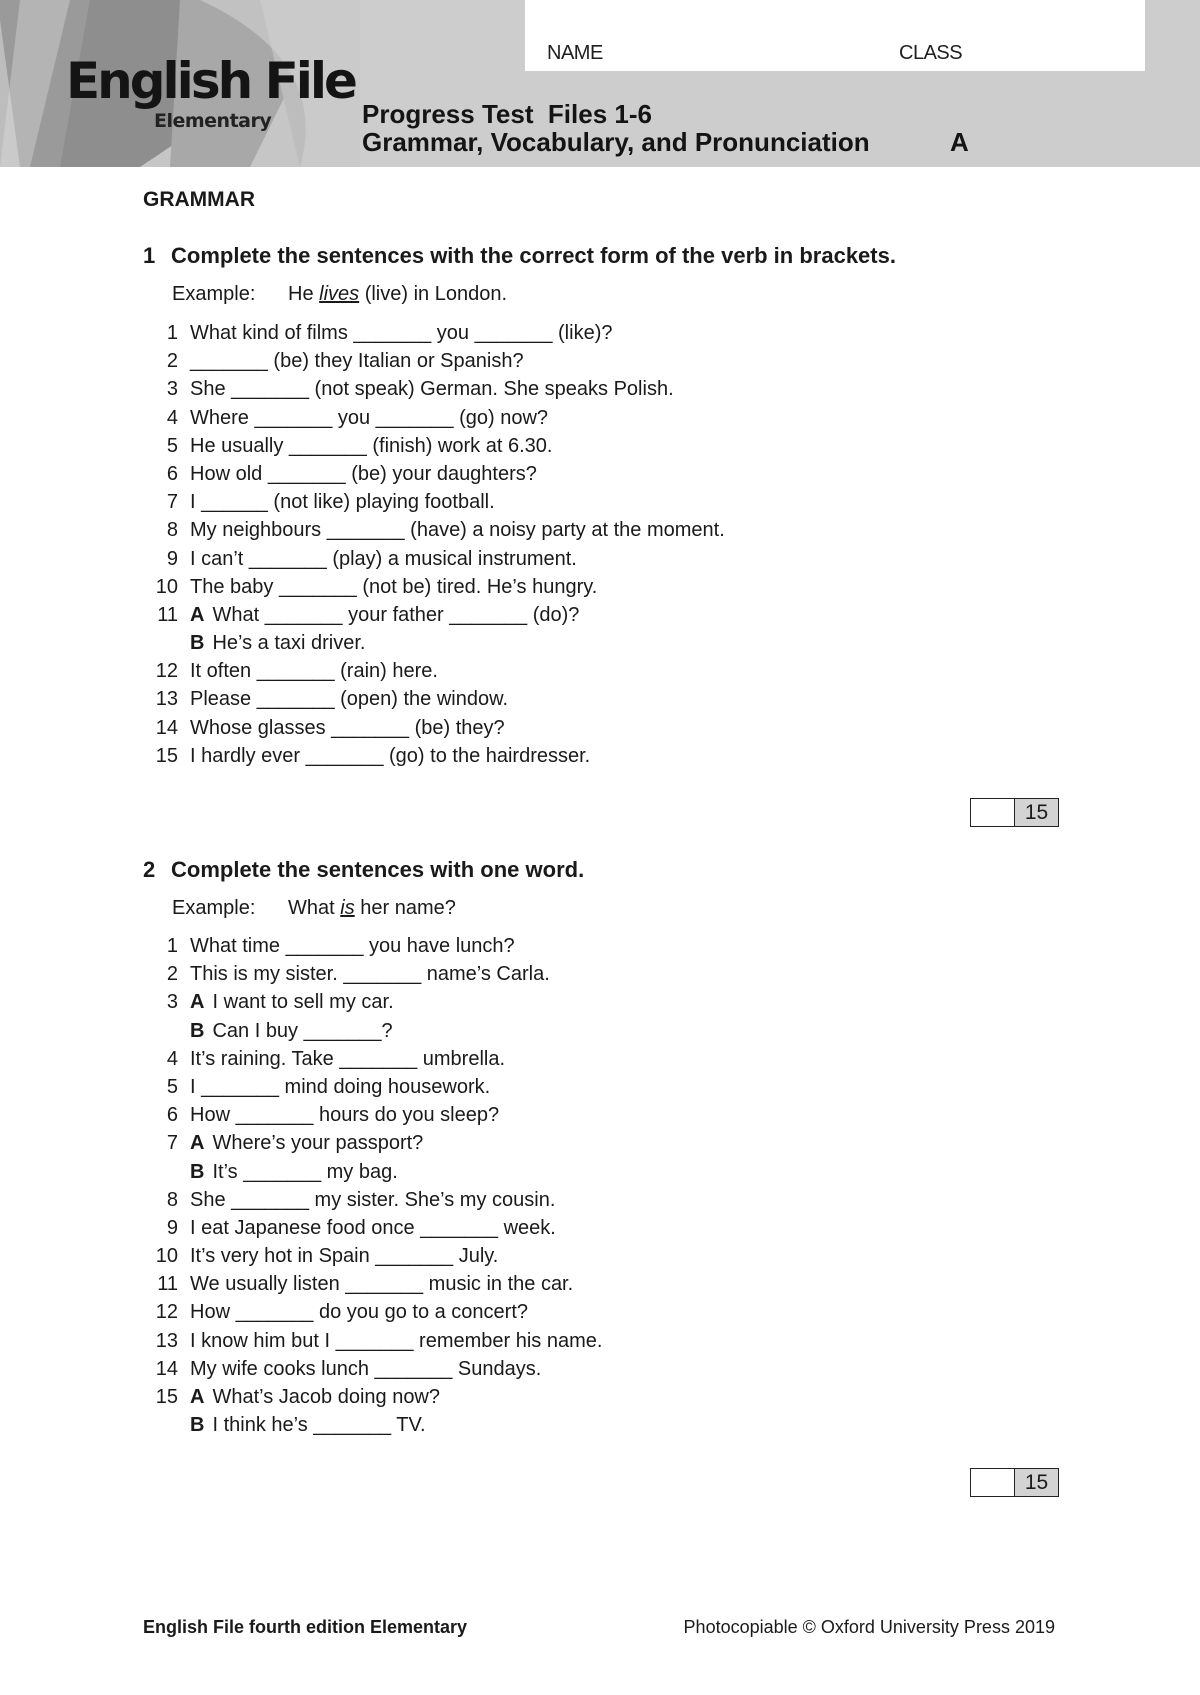  I want to click on exercise-2-example: Example: What is her name?, so click(314, 908).